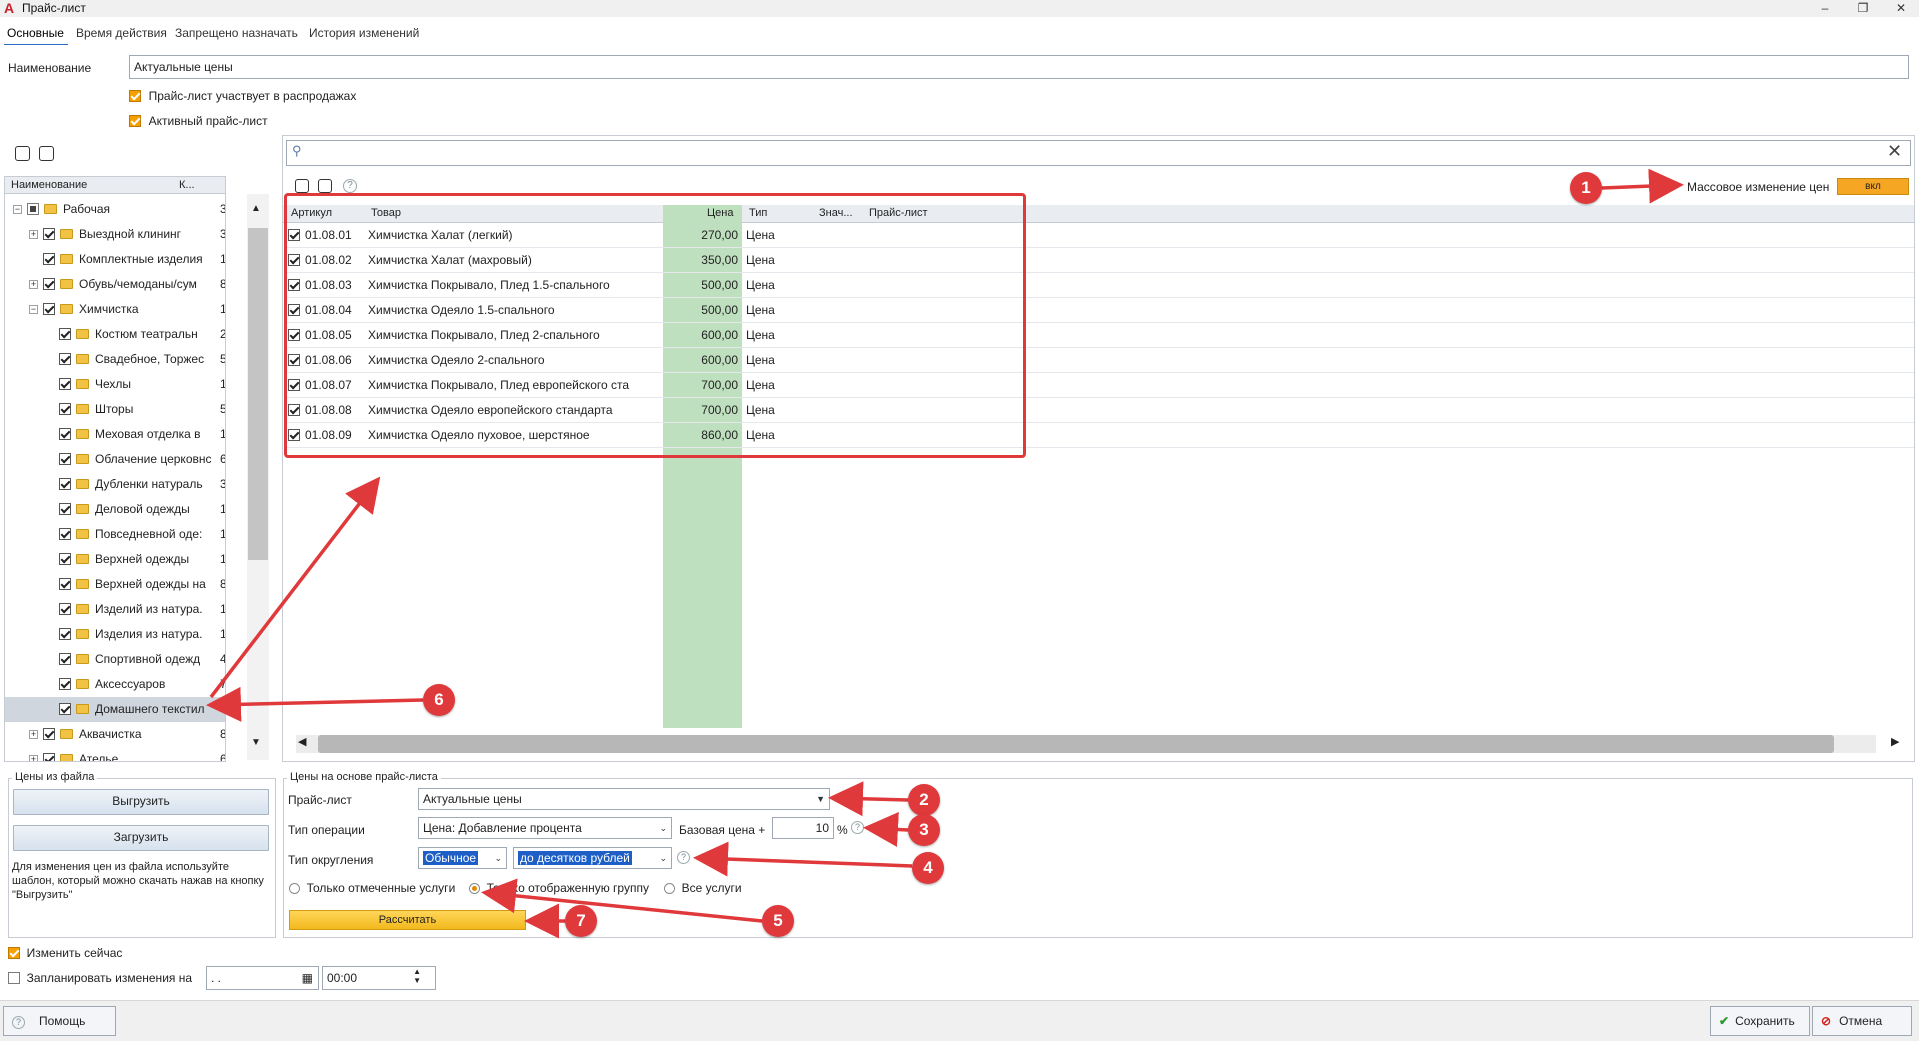  I want to click on annotation-badge-1: 1, so click(1586, 188).